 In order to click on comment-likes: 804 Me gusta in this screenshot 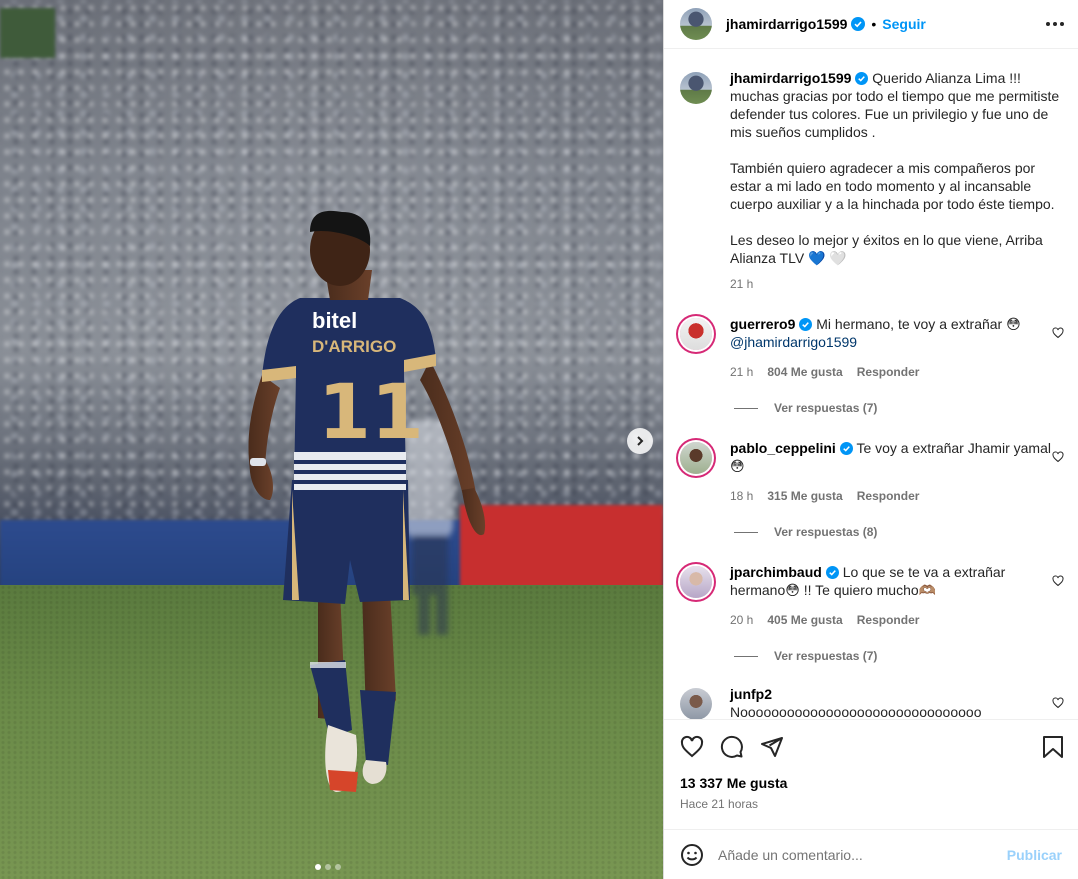, I will do `click(804, 372)`.